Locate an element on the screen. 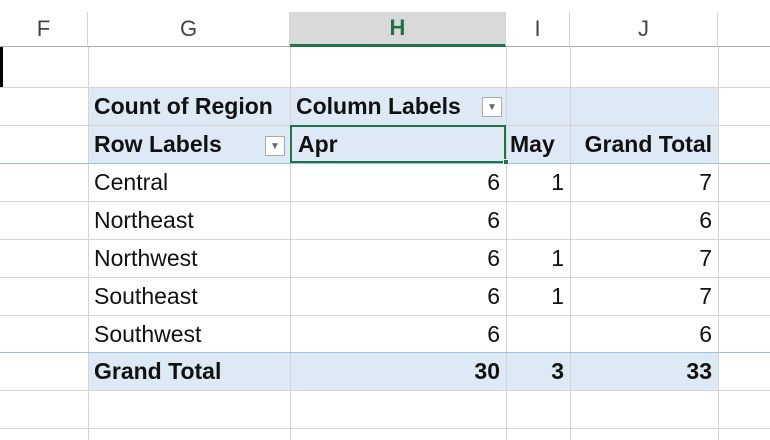 This screenshot has height=440, width=770. column-header-h: H is located at coordinates (398, 29).